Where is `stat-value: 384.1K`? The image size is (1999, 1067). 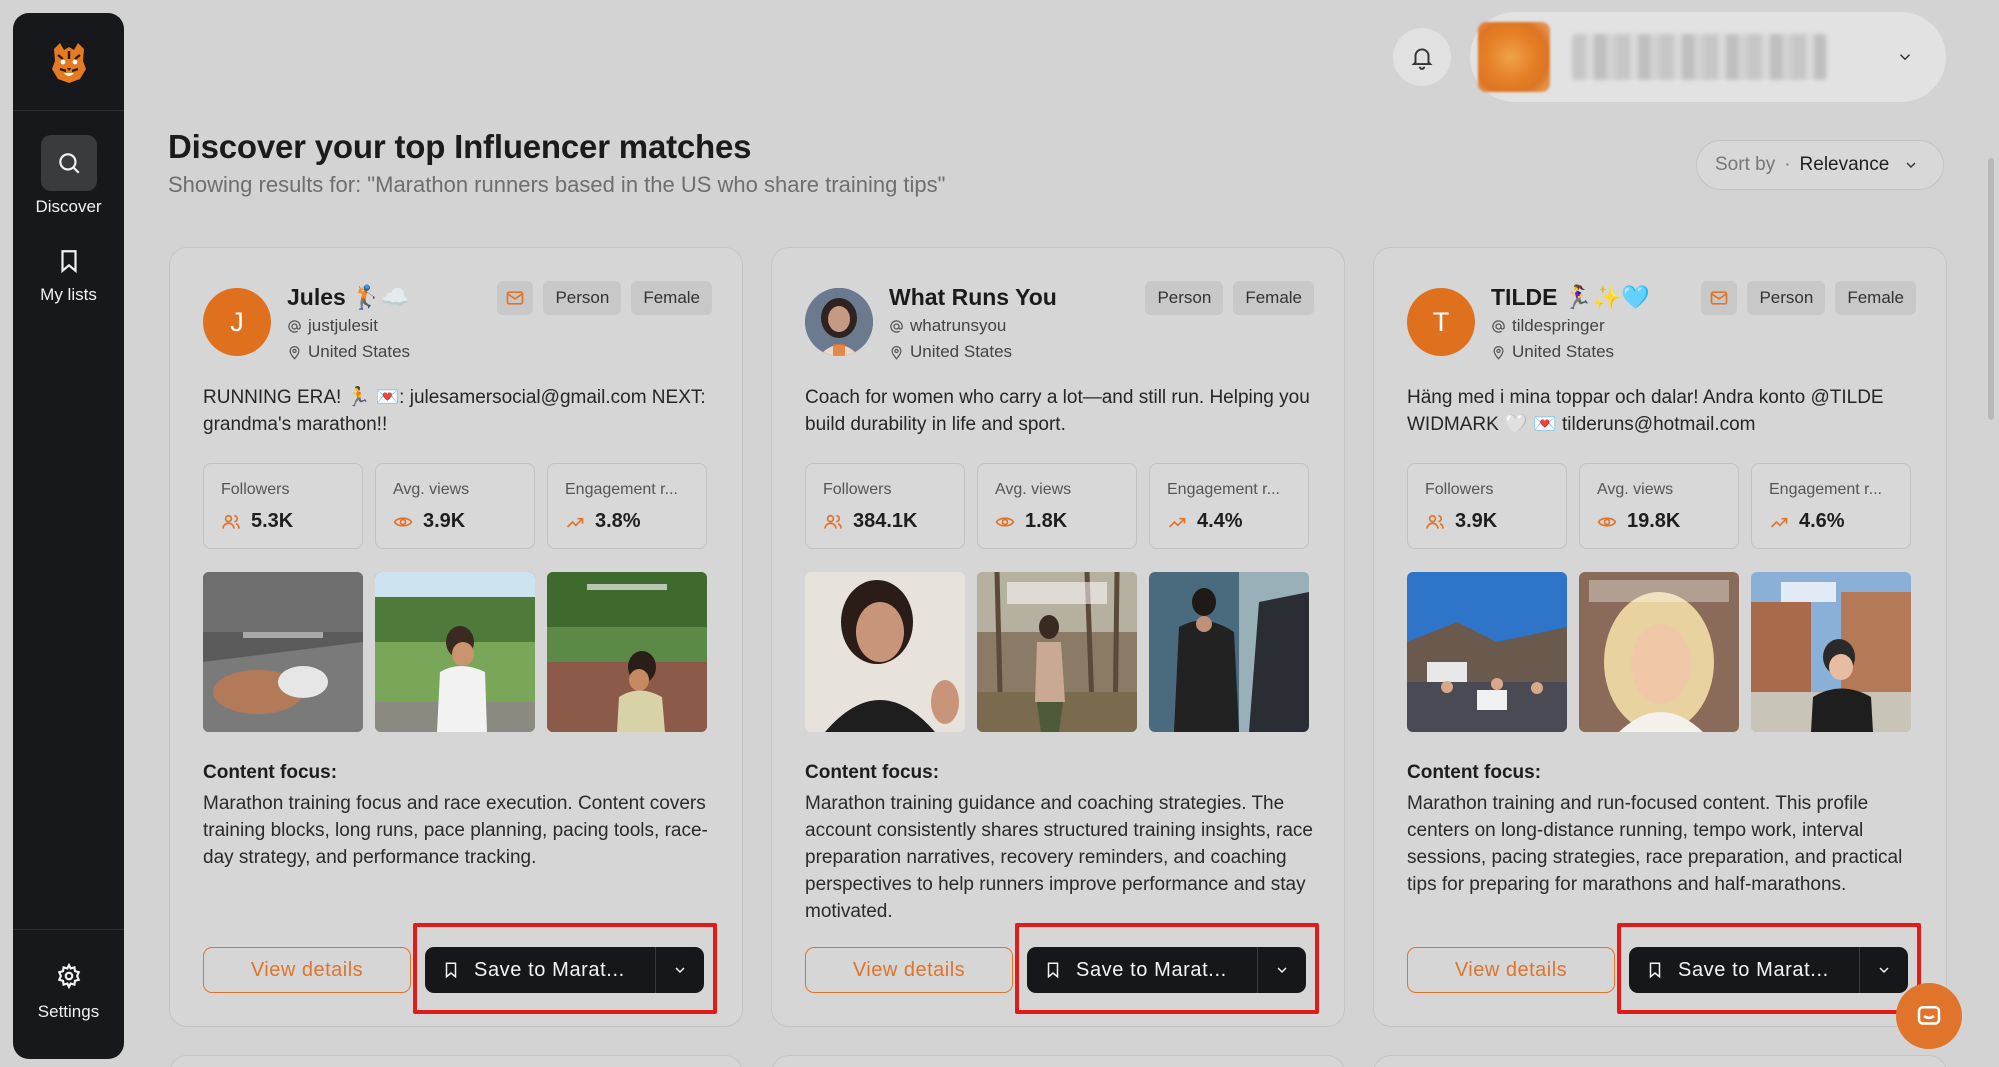 stat-value: 384.1K is located at coordinates (870, 521).